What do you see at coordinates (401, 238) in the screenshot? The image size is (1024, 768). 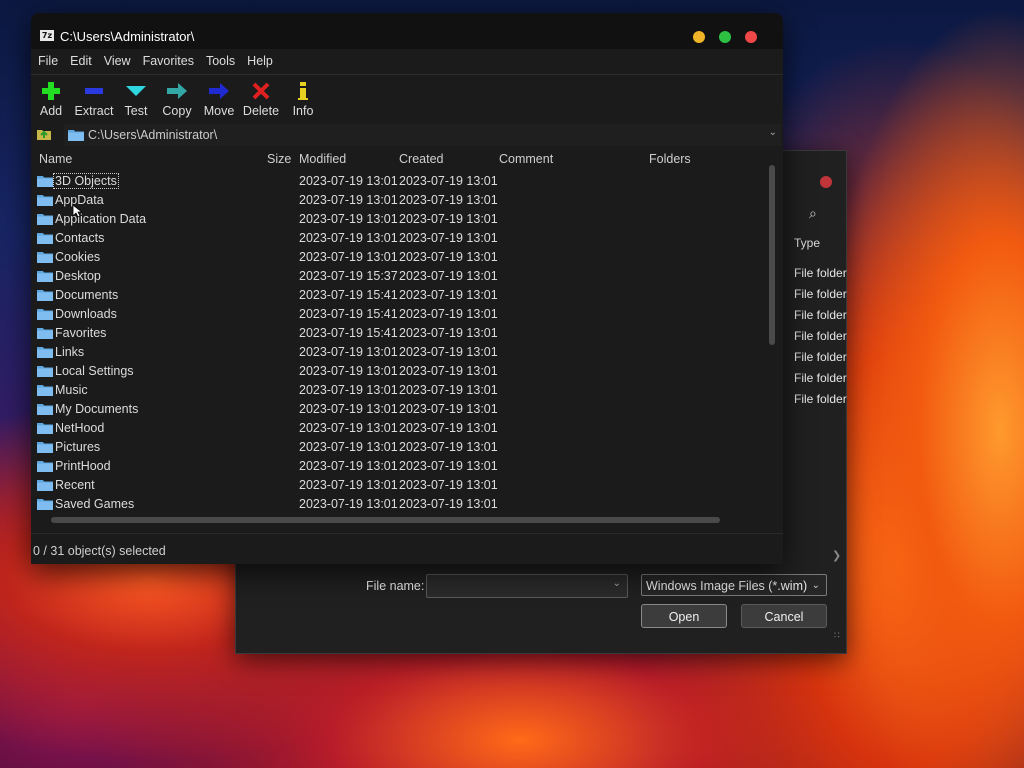 I see `table-row: Contacts 2023-07-19 13:01 2023-07-19 13:01` at bounding box center [401, 238].